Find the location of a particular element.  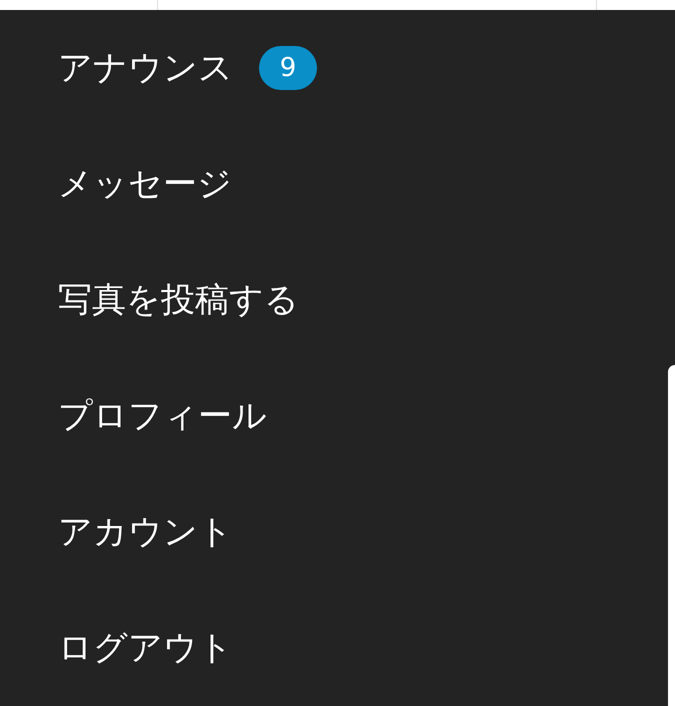

menu-item: 写真を投稿する is located at coordinates (178, 300).